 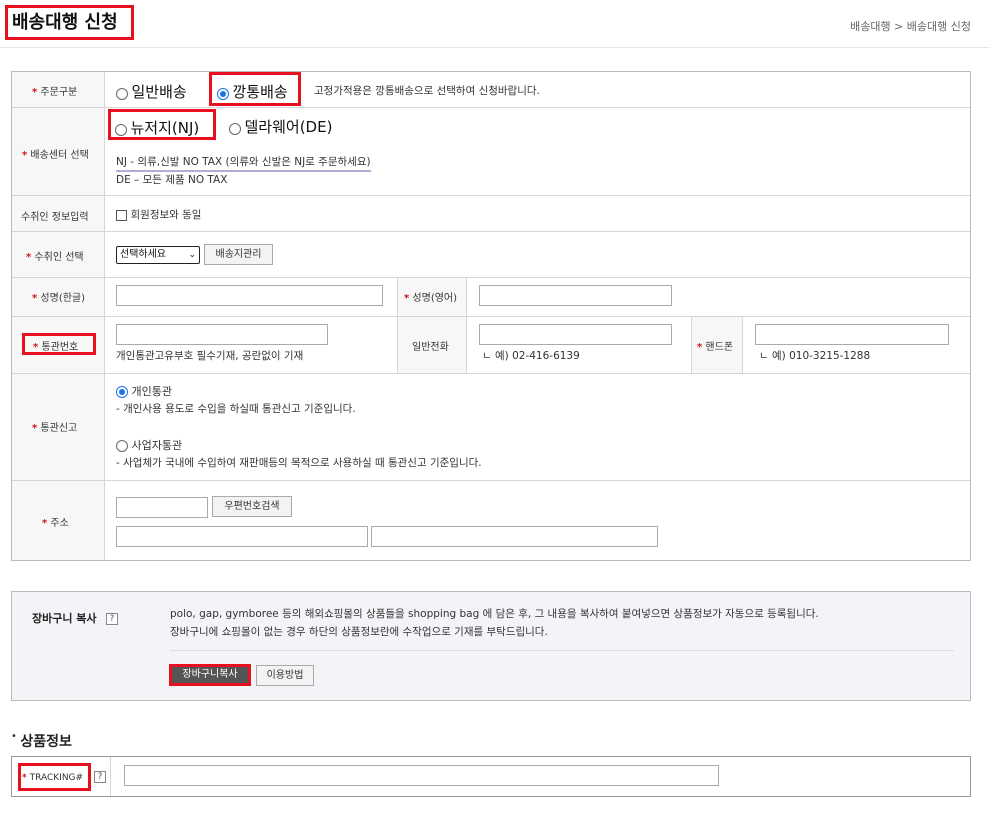 I want to click on radio-center-nj-label: 뉴저지(NJ), so click(x=165, y=128).